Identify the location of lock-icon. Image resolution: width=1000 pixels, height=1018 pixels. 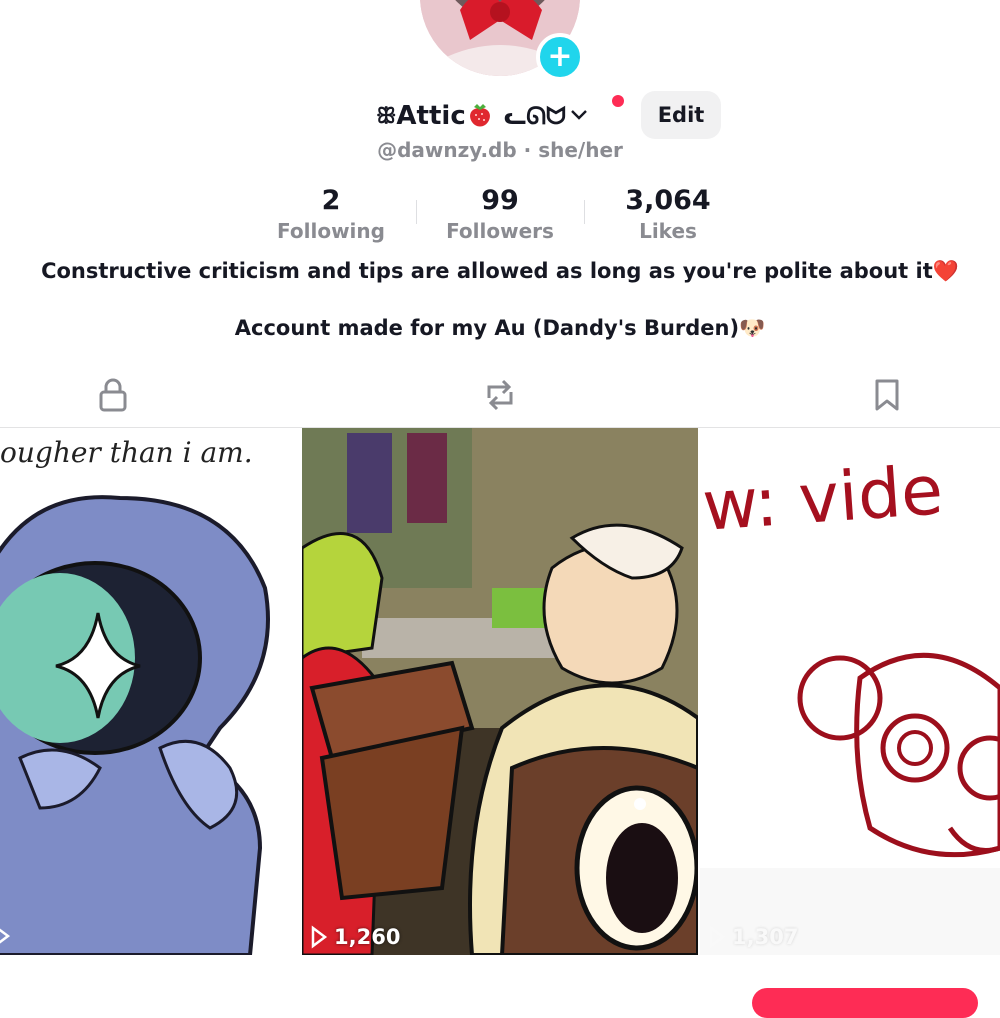
(113, 395).